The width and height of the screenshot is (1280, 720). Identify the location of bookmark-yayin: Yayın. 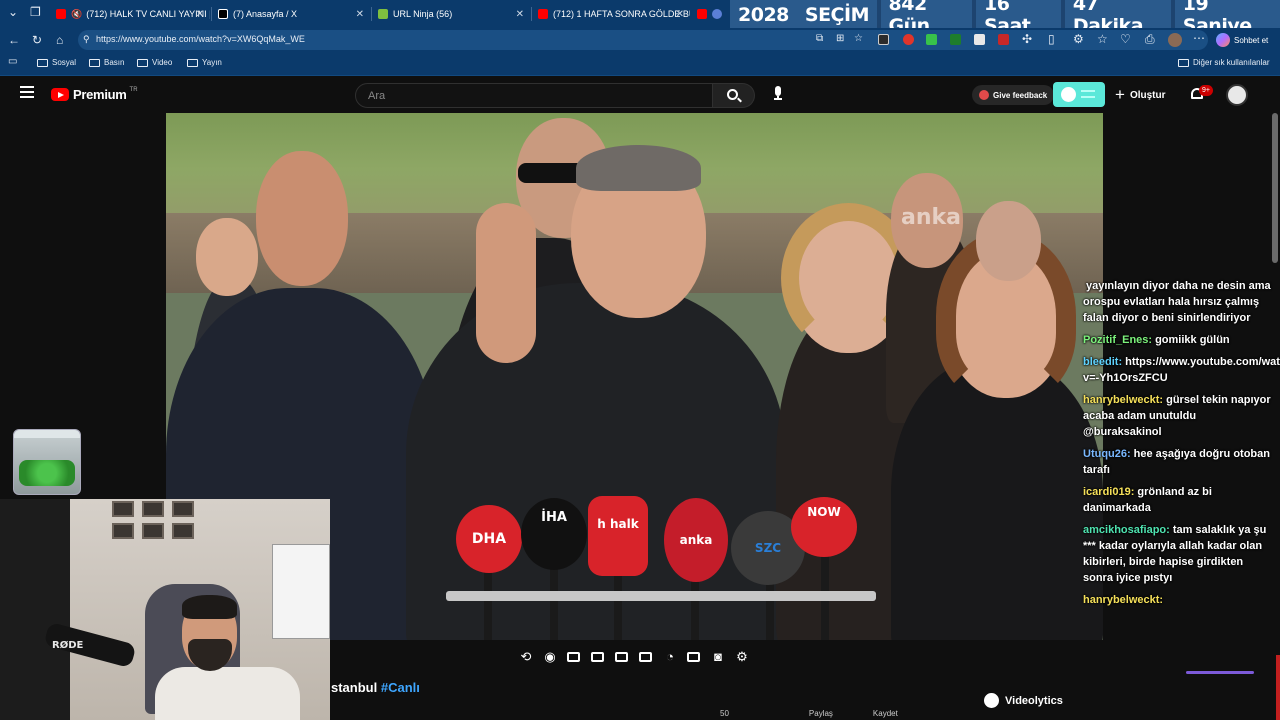
(204, 62).